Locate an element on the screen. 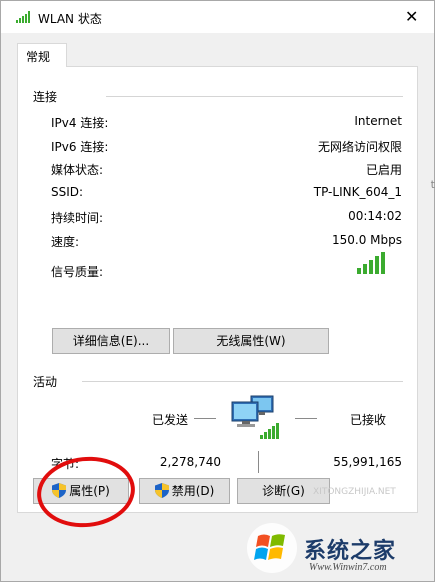 The image size is (435, 582). sent-line is located at coordinates (205, 418).